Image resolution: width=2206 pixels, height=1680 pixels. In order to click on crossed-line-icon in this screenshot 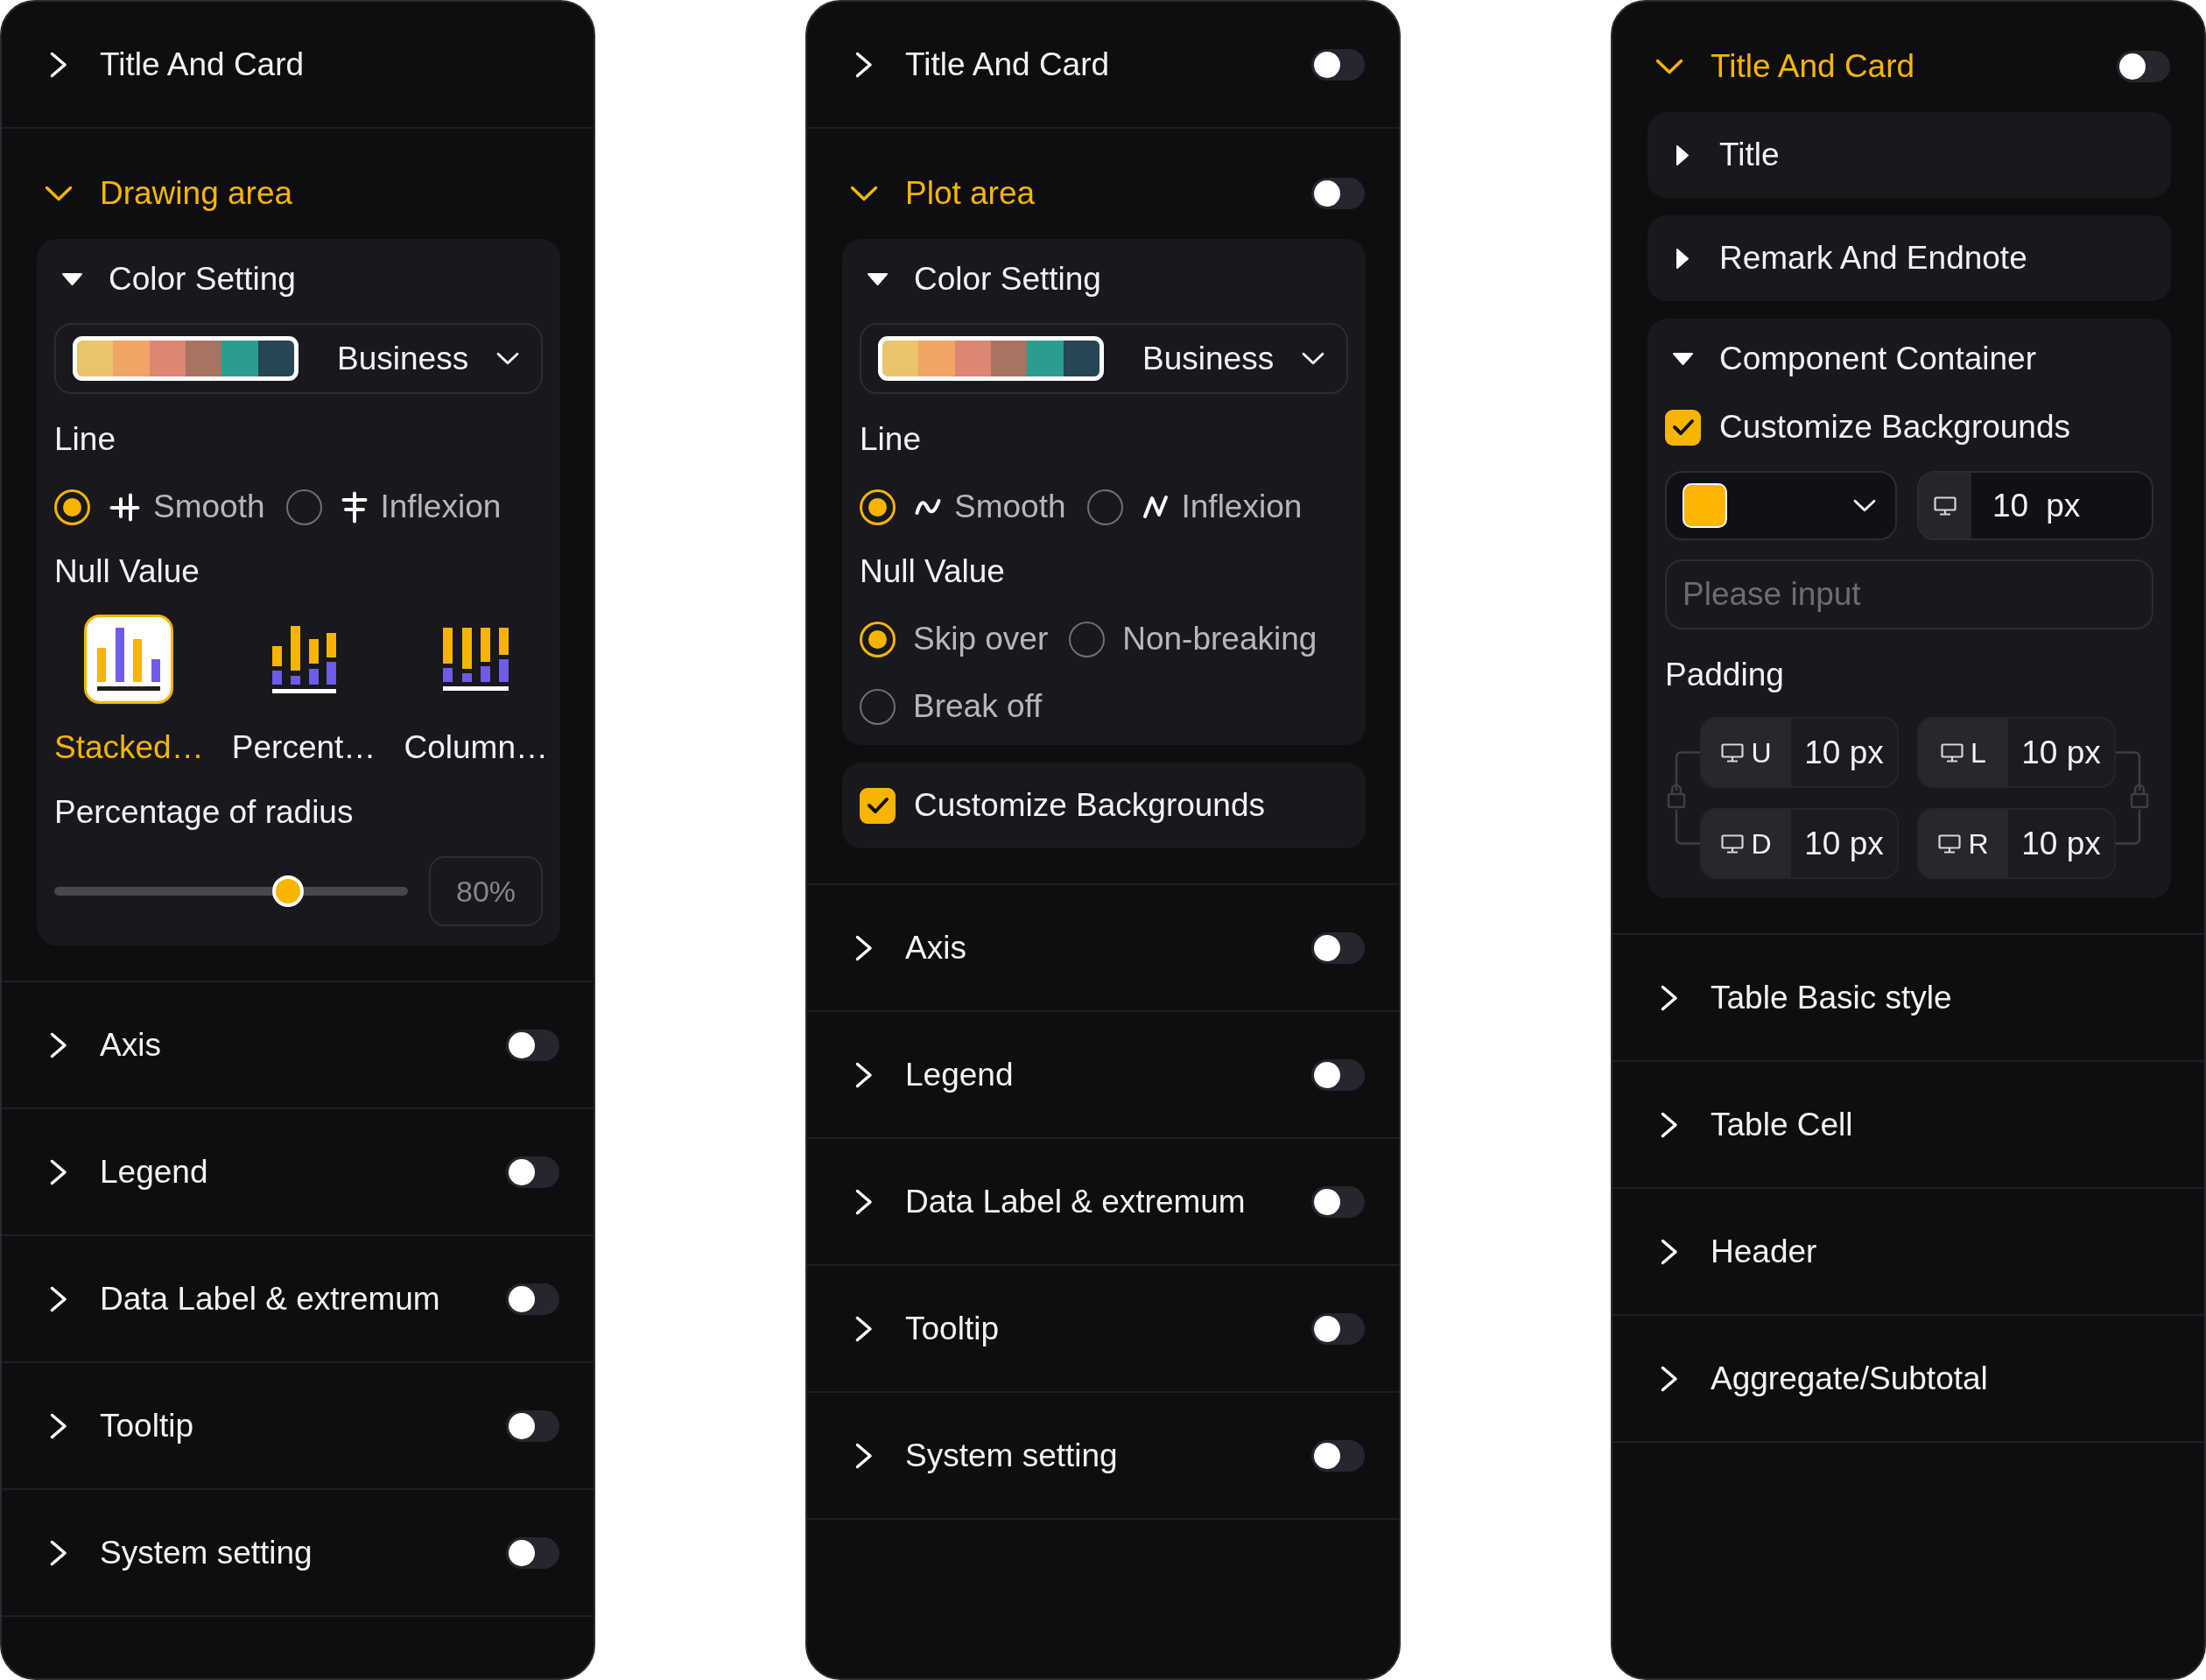, I will do `click(355, 507)`.